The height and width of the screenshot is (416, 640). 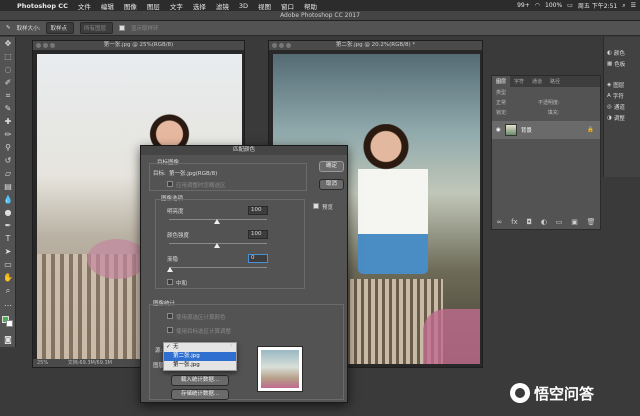 I want to click on preview-checkbox, so click(x=316, y=206).